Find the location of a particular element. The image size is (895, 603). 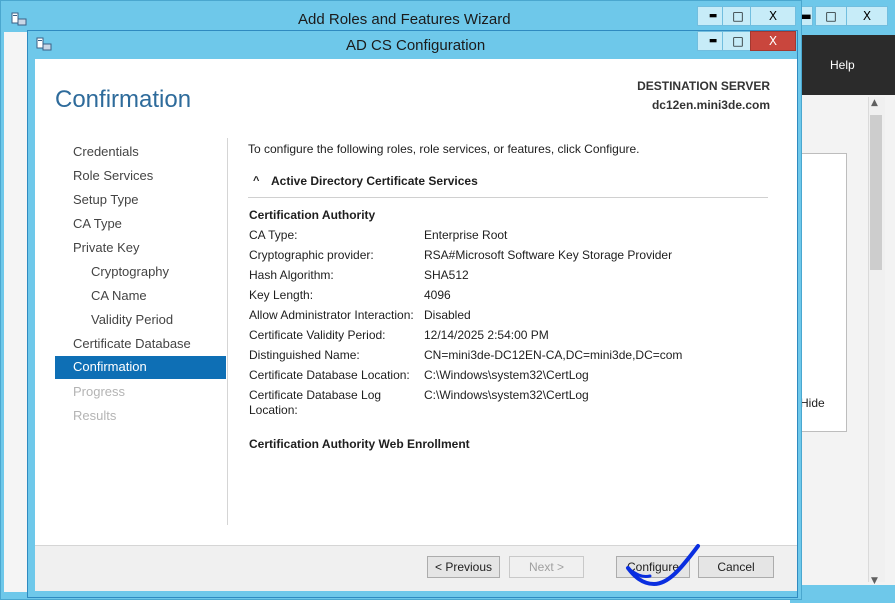

row-label: Distinguished Name: is located at coordinates (304, 355).